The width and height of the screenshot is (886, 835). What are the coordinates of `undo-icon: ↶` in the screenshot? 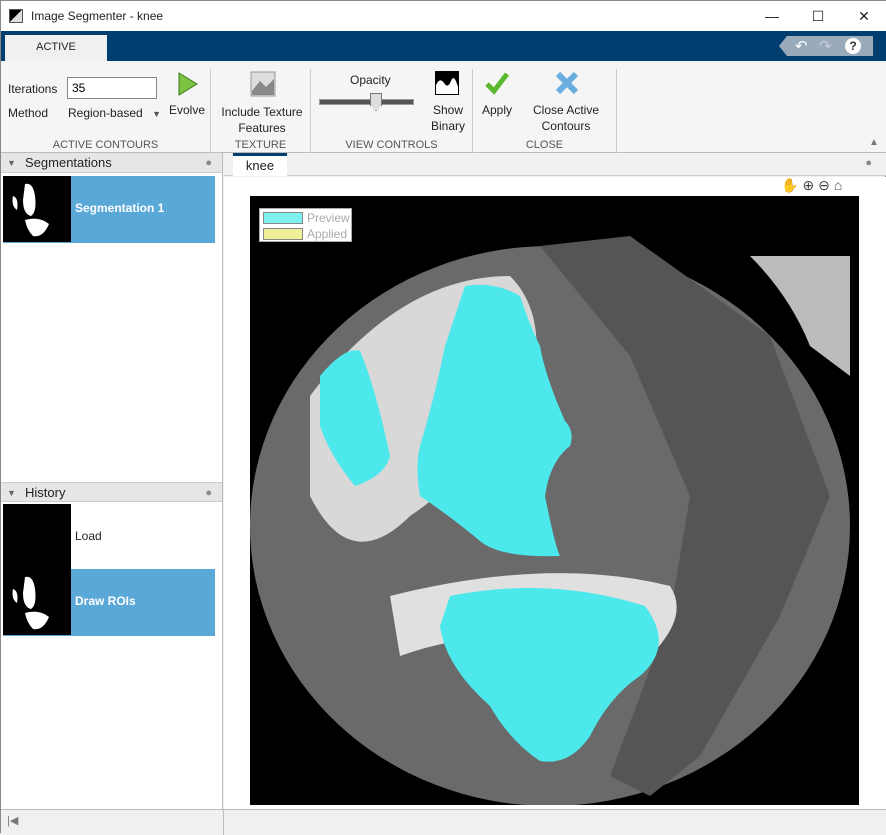 It's located at (801, 46).